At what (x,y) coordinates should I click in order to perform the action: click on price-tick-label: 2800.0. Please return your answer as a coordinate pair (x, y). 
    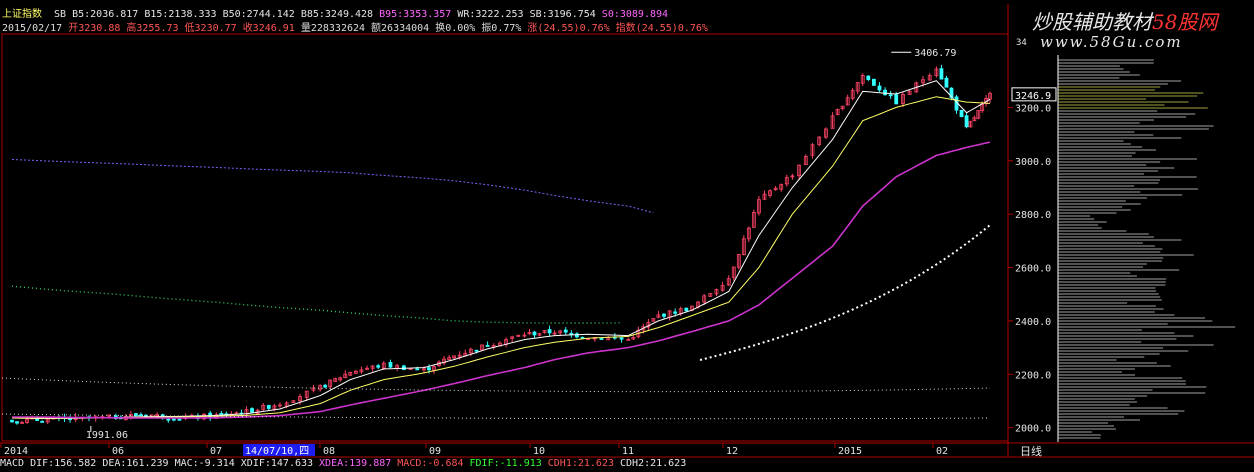
    Looking at the image, I should click on (1033, 215).